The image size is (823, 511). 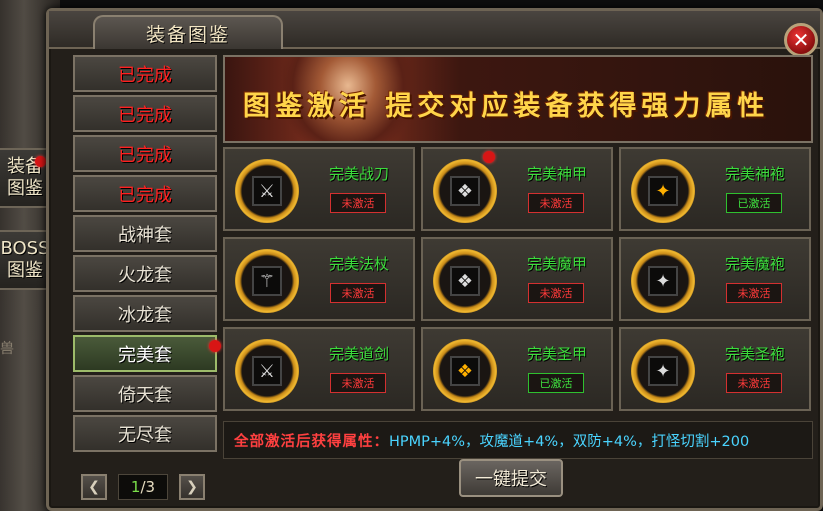 I want to click on set-item-label: 完美套, so click(x=145, y=355).